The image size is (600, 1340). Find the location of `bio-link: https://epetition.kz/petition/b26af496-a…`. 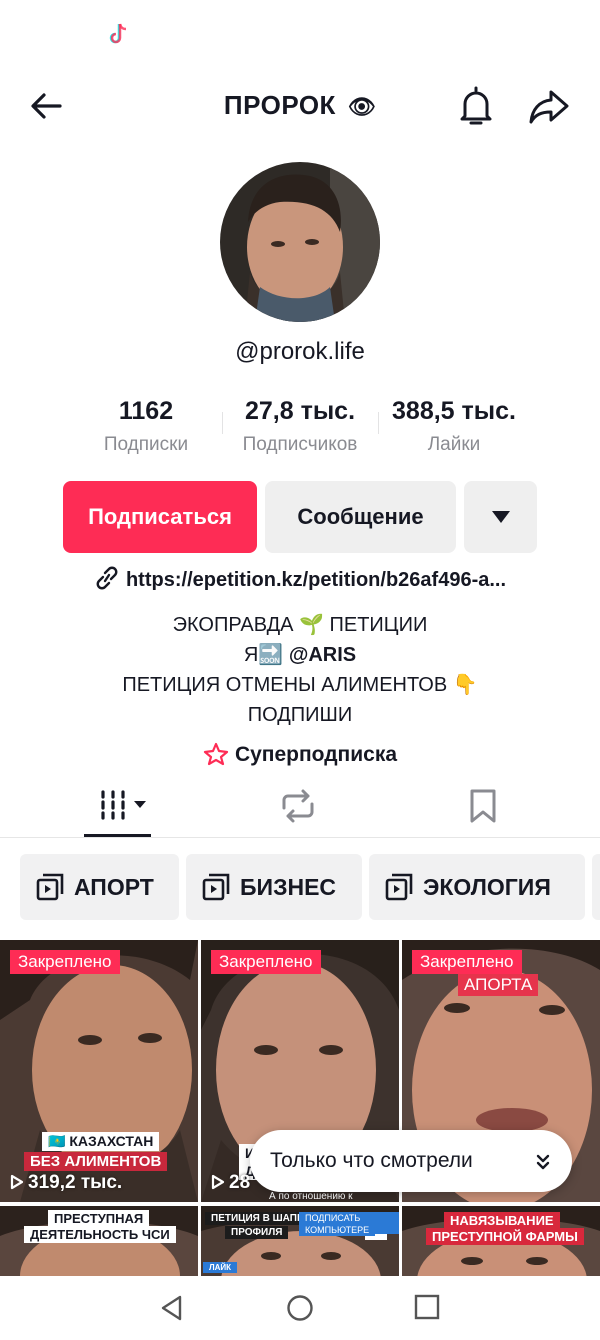

bio-link: https://epetition.kz/petition/b26af496-a… is located at coordinates (300, 579).